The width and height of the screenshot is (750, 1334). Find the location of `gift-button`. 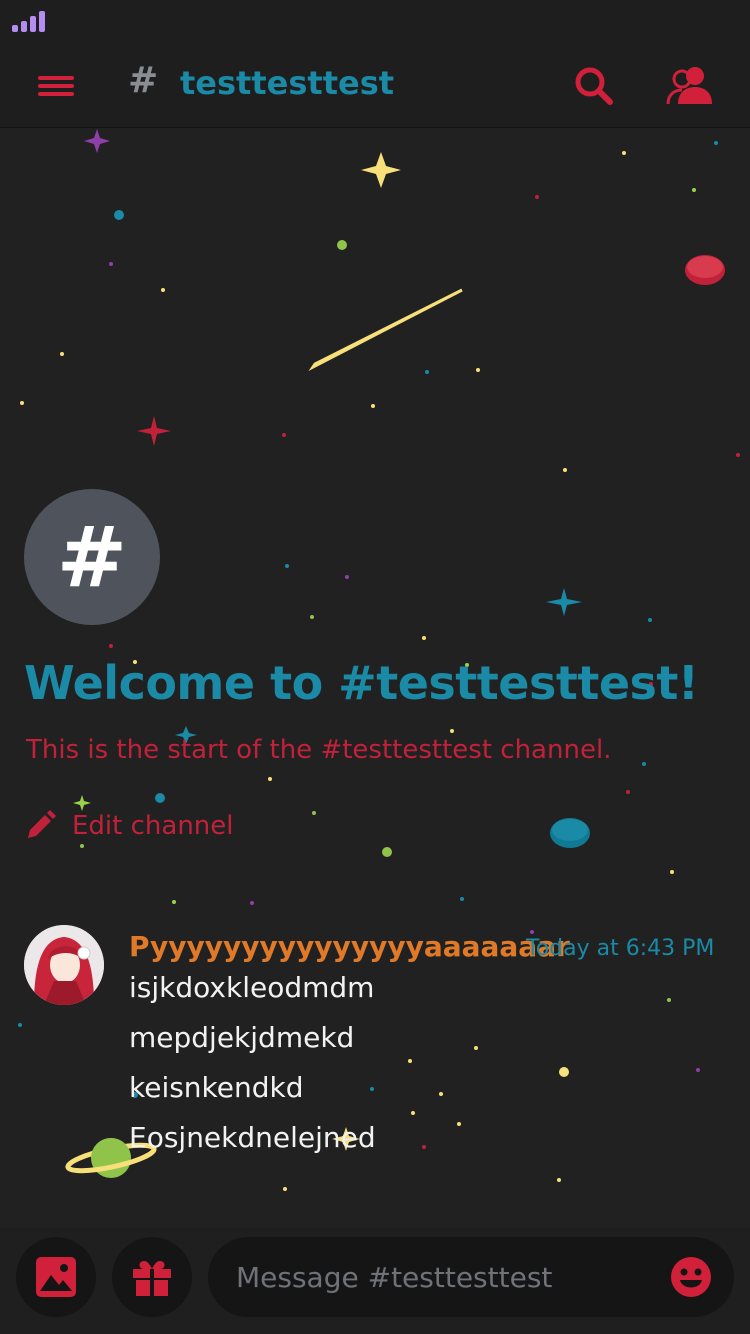

gift-button is located at coordinates (152, 1277).